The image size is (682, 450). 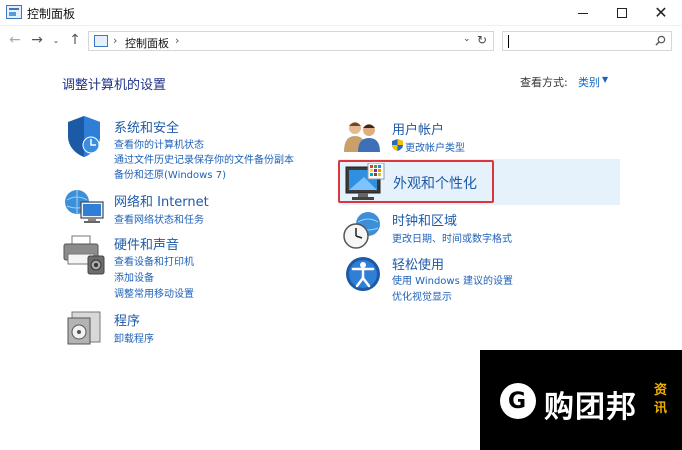 What do you see at coordinates (397, 145) in the screenshot?
I see `uac-shield-icon` at bounding box center [397, 145].